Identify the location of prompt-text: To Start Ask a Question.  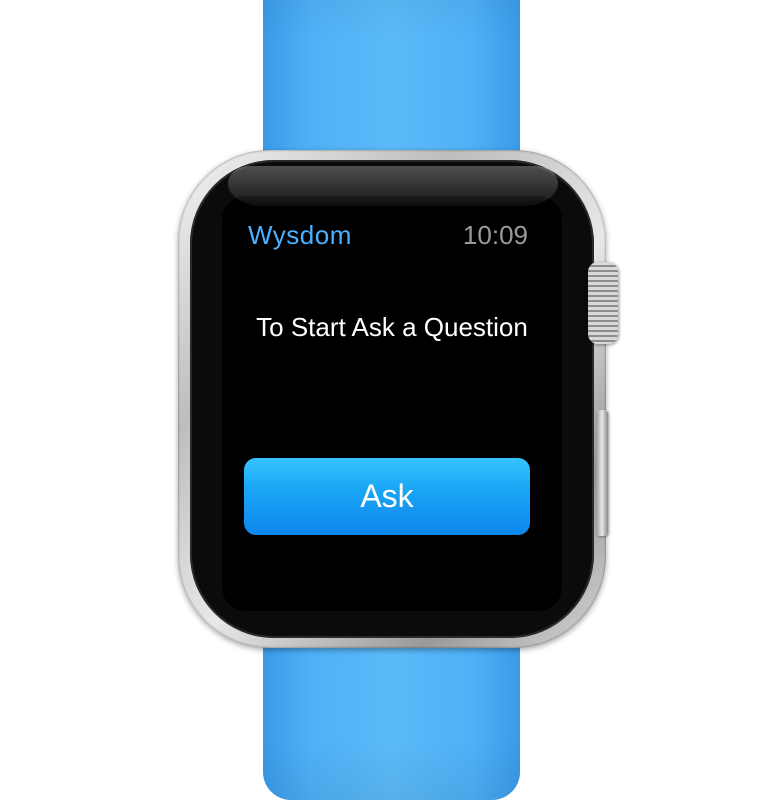
(392, 327).